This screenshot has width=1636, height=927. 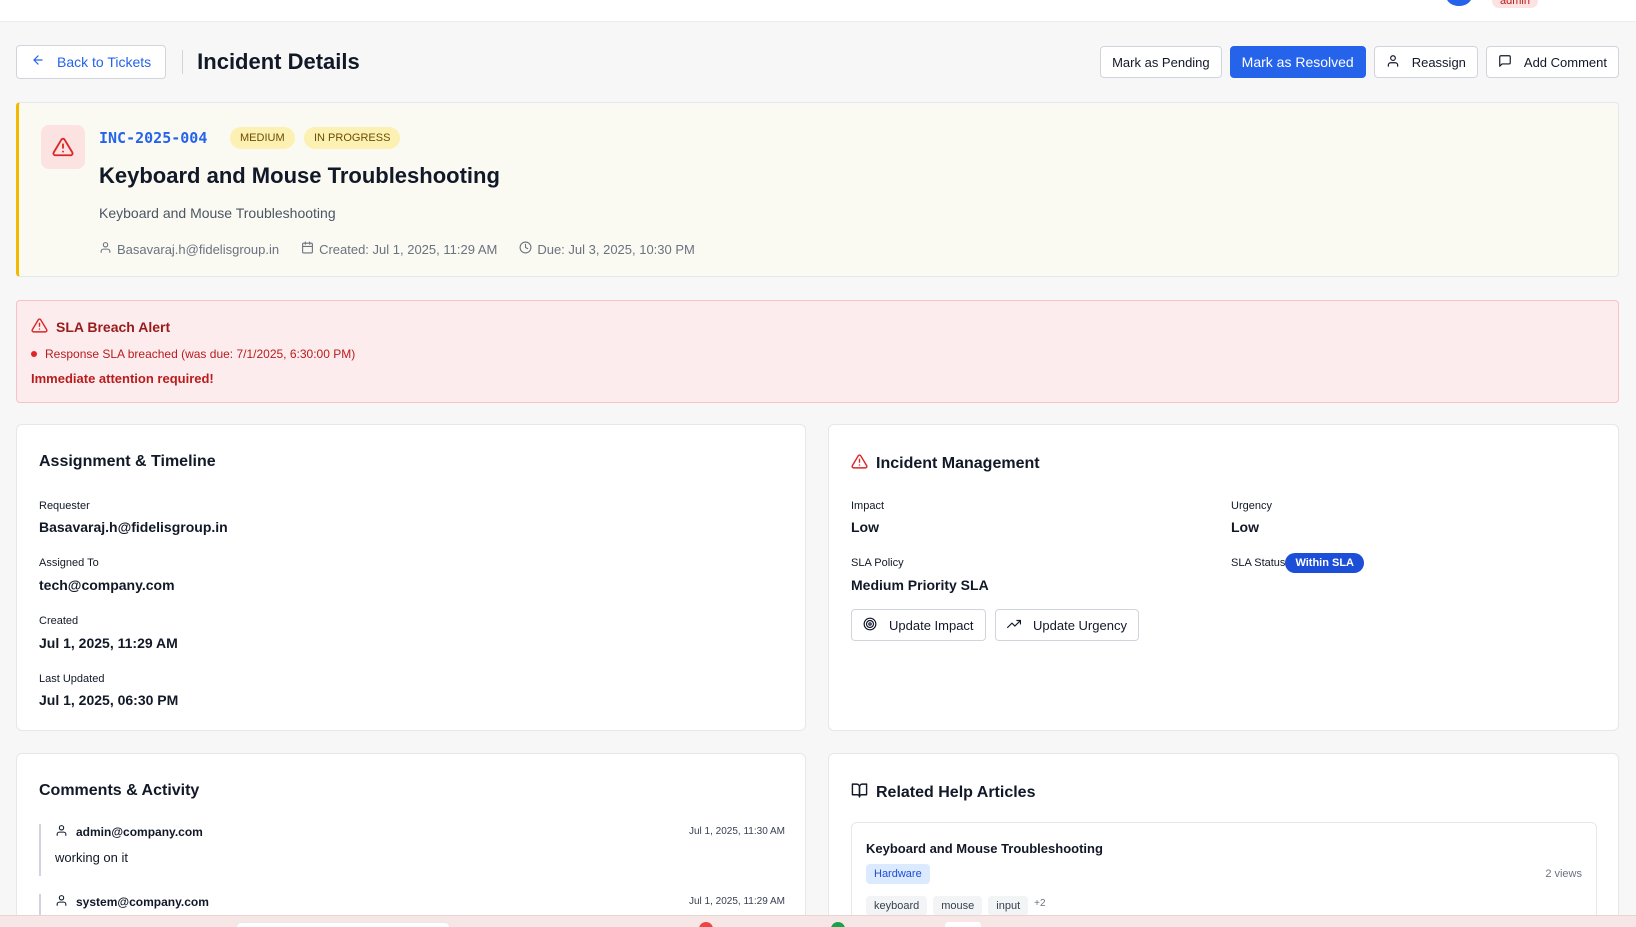 What do you see at coordinates (139, 832) in the screenshot?
I see `comment-author-text: admin@company.com` at bounding box center [139, 832].